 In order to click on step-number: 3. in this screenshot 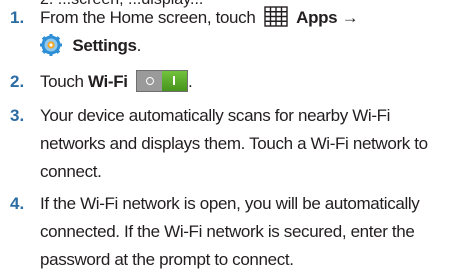, I will do `click(17, 115)`.